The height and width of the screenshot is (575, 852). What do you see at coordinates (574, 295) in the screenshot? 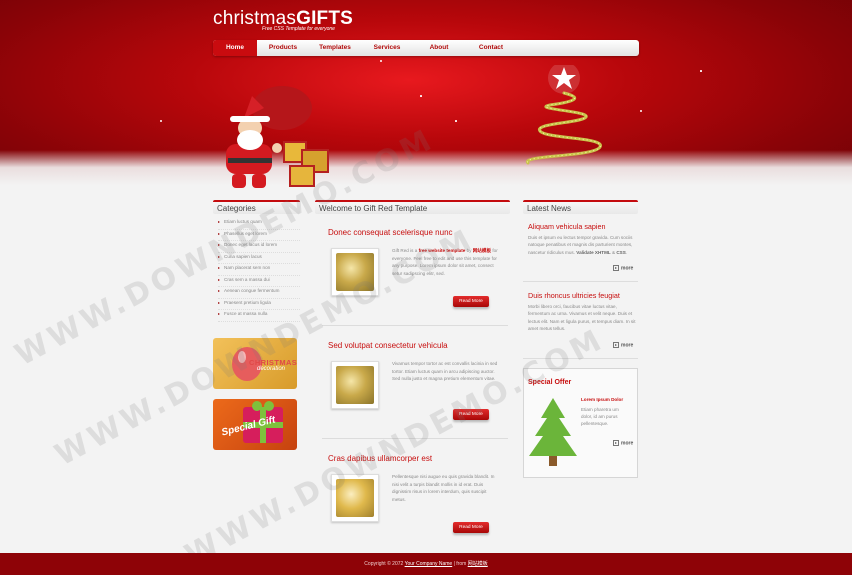
I see `news-title: Duis rhoncus ultricies feugiat` at bounding box center [574, 295].